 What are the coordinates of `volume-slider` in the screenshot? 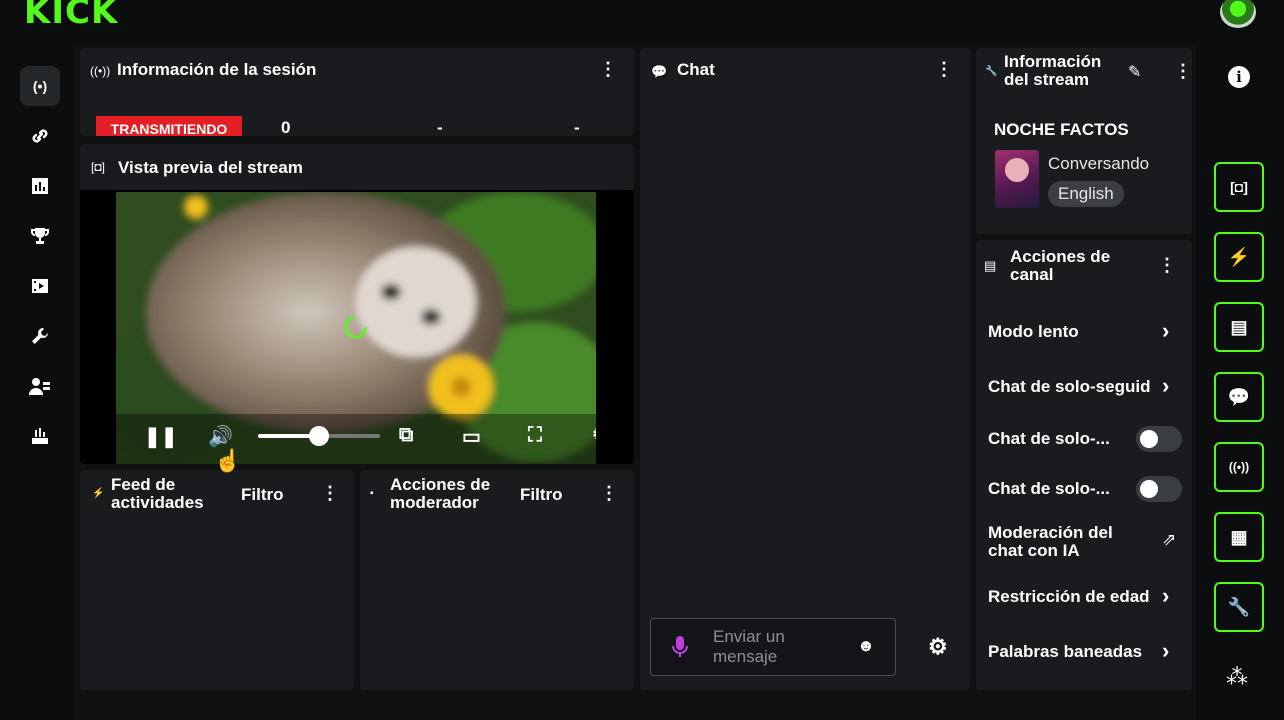 It's located at (319, 436).